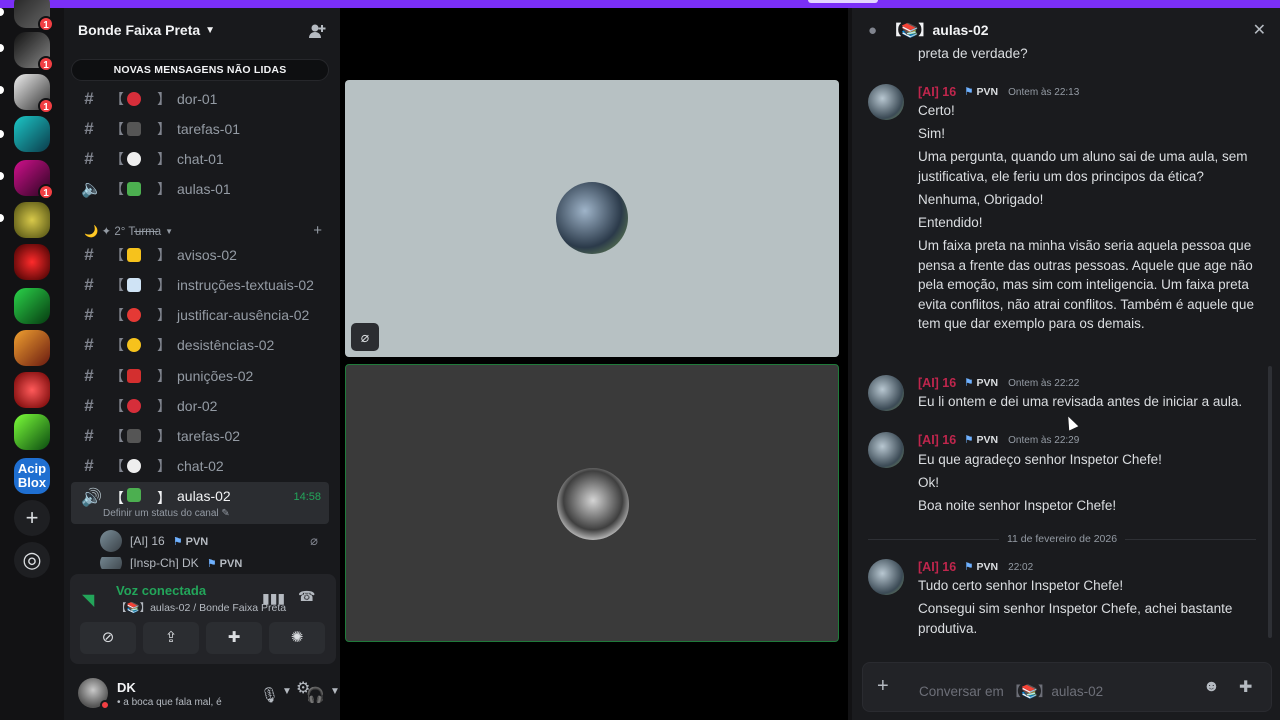 The width and height of the screenshot is (1280, 720). What do you see at coordinates (200, 129) in the screenshot?
I see `channel-tarefas-01: # 【 】 tarefas-01` at bounding box center [200, 129].